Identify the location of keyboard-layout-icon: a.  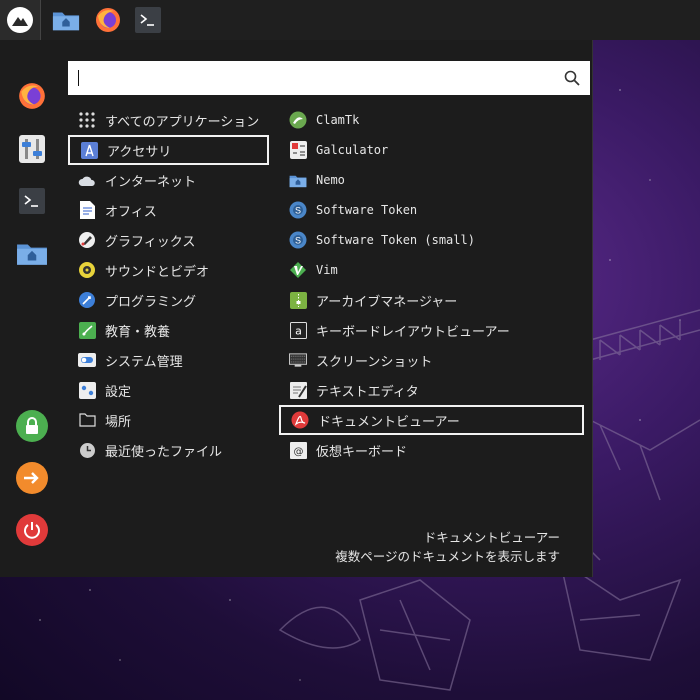
(298, 330).